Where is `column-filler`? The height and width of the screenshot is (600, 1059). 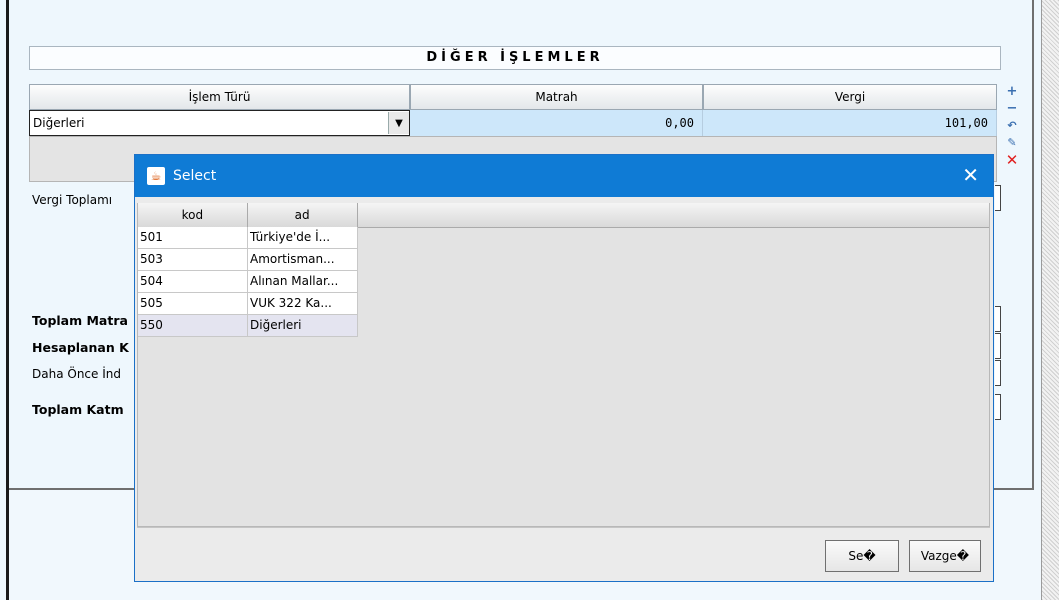 column-filler is located at coordinates (674, 215).